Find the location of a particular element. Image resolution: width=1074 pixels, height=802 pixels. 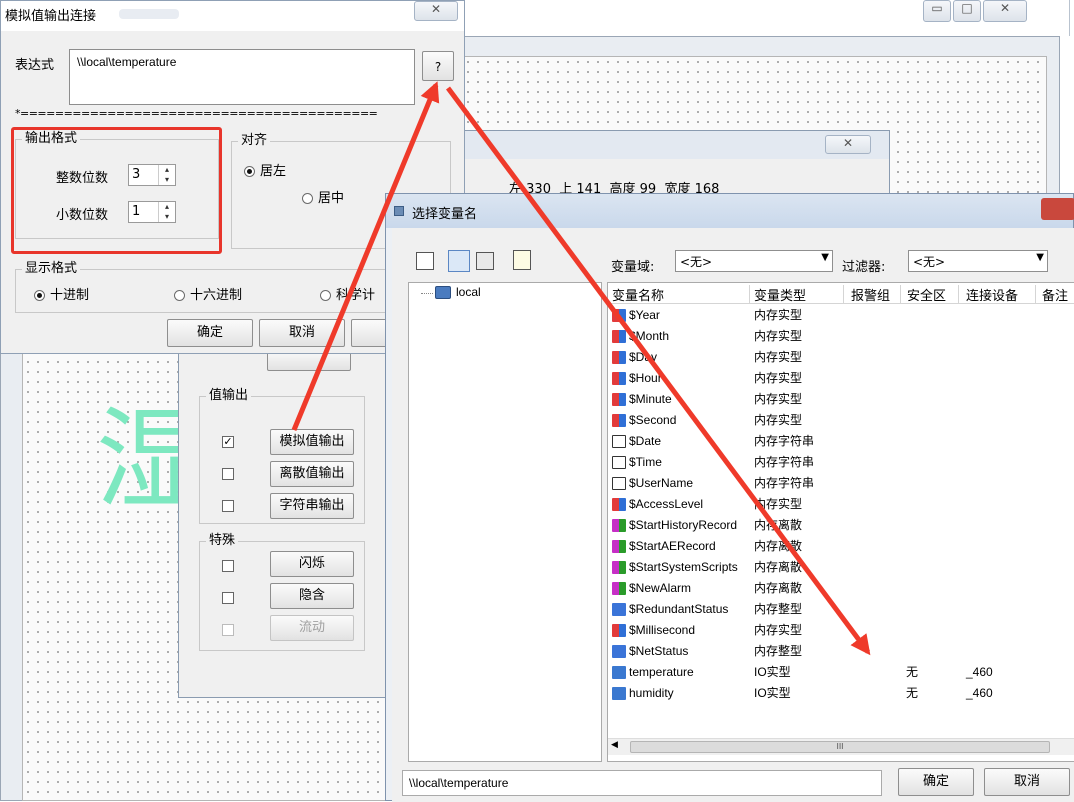

table-row: $NetStatus 内存整型 is located at coordinates (841, 651).